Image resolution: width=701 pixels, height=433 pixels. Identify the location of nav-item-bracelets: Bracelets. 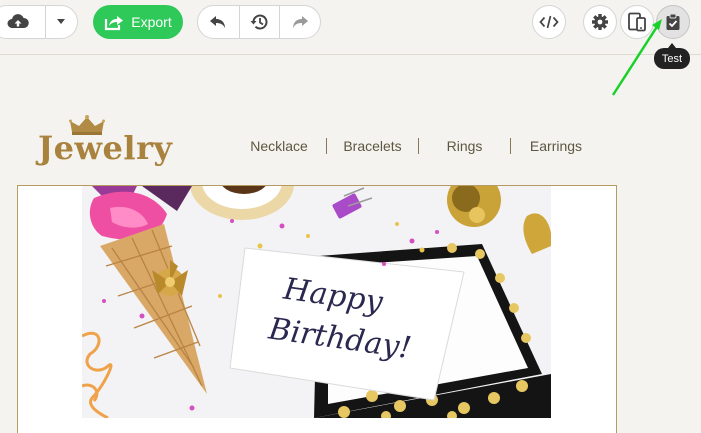
(372, 146).